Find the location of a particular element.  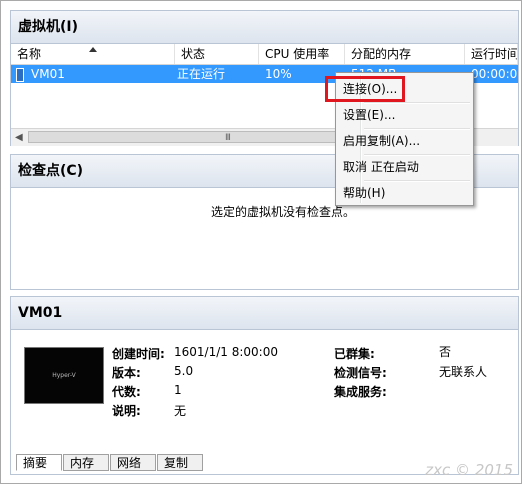

watermark: zxc © 2015 is located at coordinates (469, 470).